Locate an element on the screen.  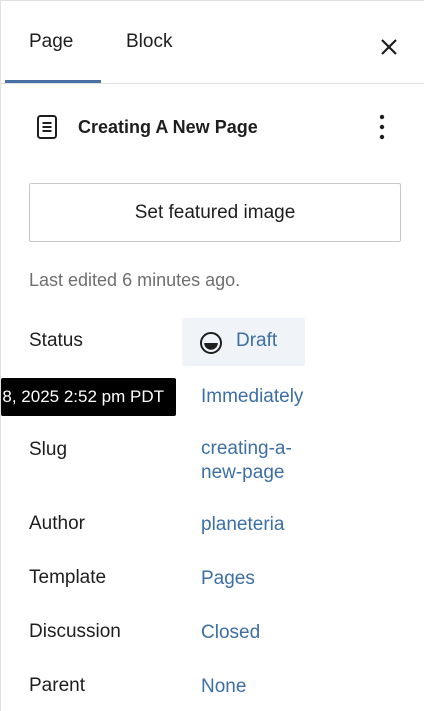
close-button is located at coordinates (389, 47).